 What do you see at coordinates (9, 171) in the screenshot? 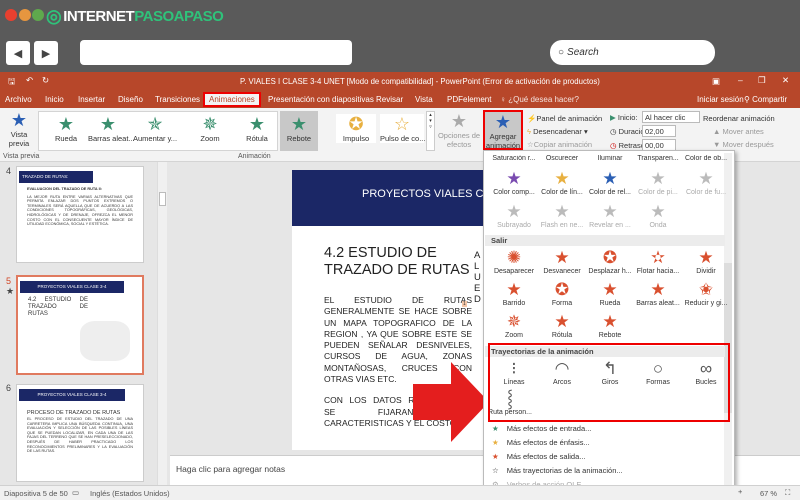
I see `slide-number: 4` at bounding box center [9, 171].